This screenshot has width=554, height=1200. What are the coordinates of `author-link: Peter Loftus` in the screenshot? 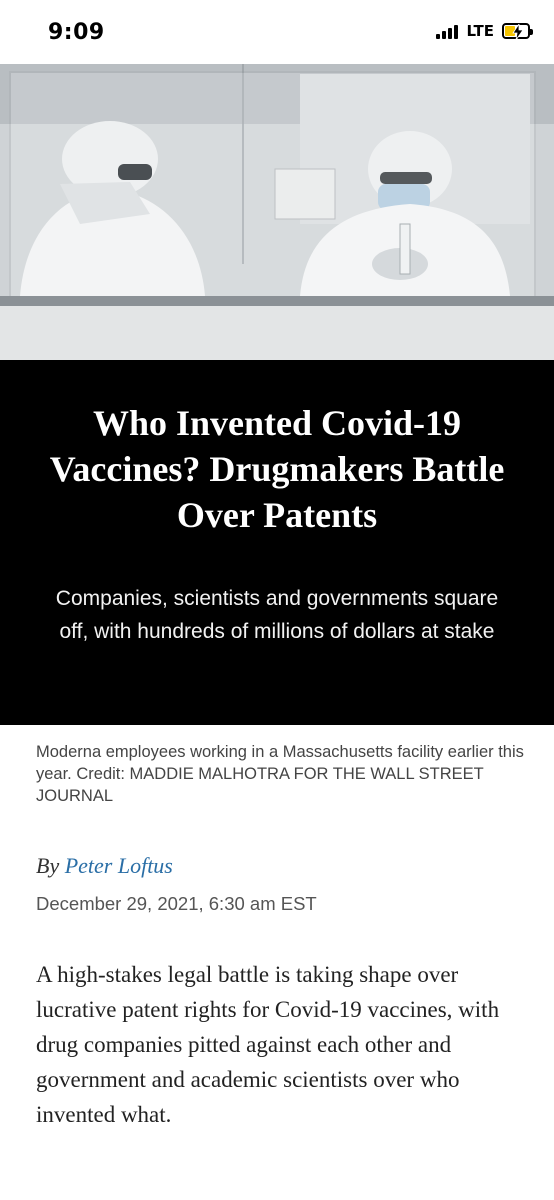 It's located at (119, 865).